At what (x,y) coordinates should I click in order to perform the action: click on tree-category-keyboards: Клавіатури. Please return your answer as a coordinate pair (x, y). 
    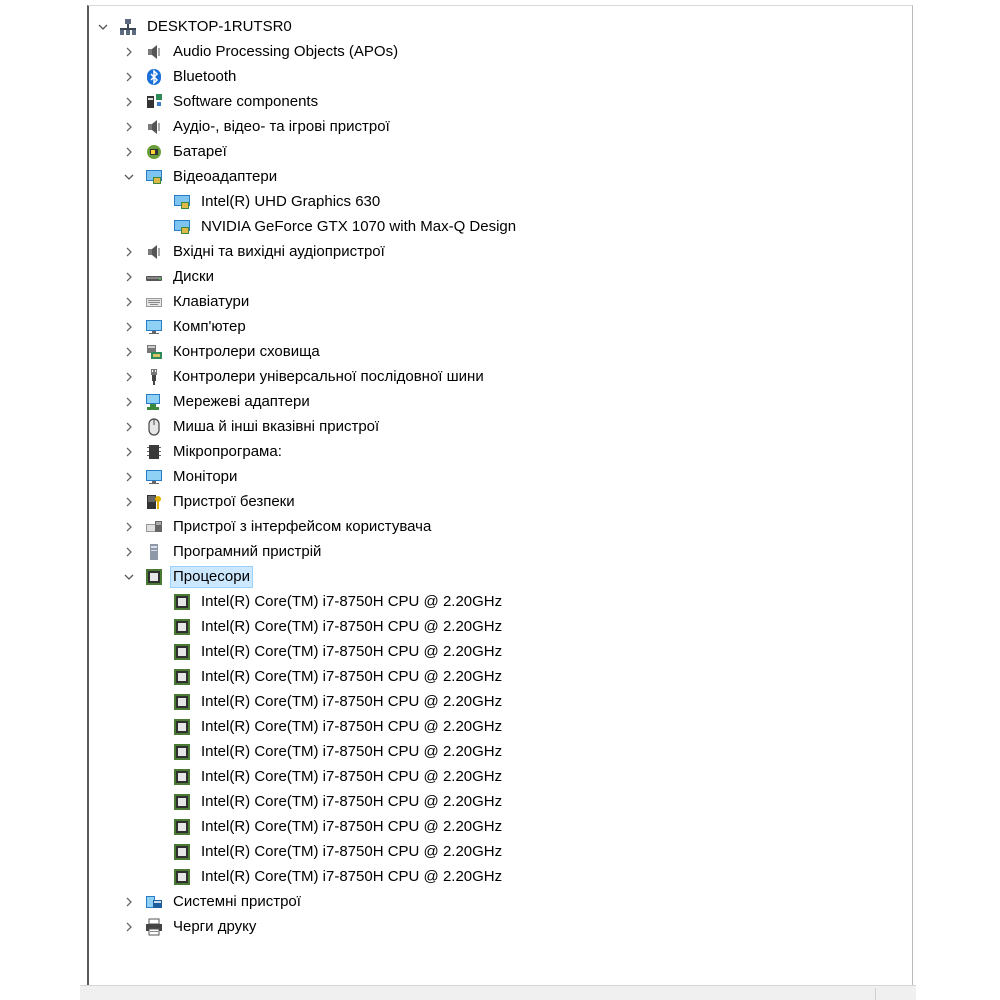
    Looking at the image, I should click on (187, 301).